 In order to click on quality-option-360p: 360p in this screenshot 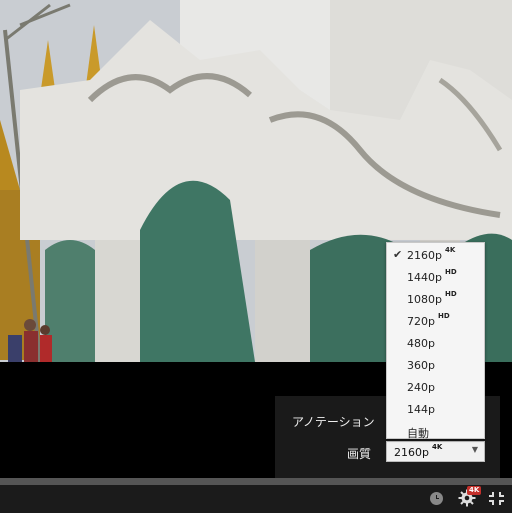, I will do `click(435, 365)`.